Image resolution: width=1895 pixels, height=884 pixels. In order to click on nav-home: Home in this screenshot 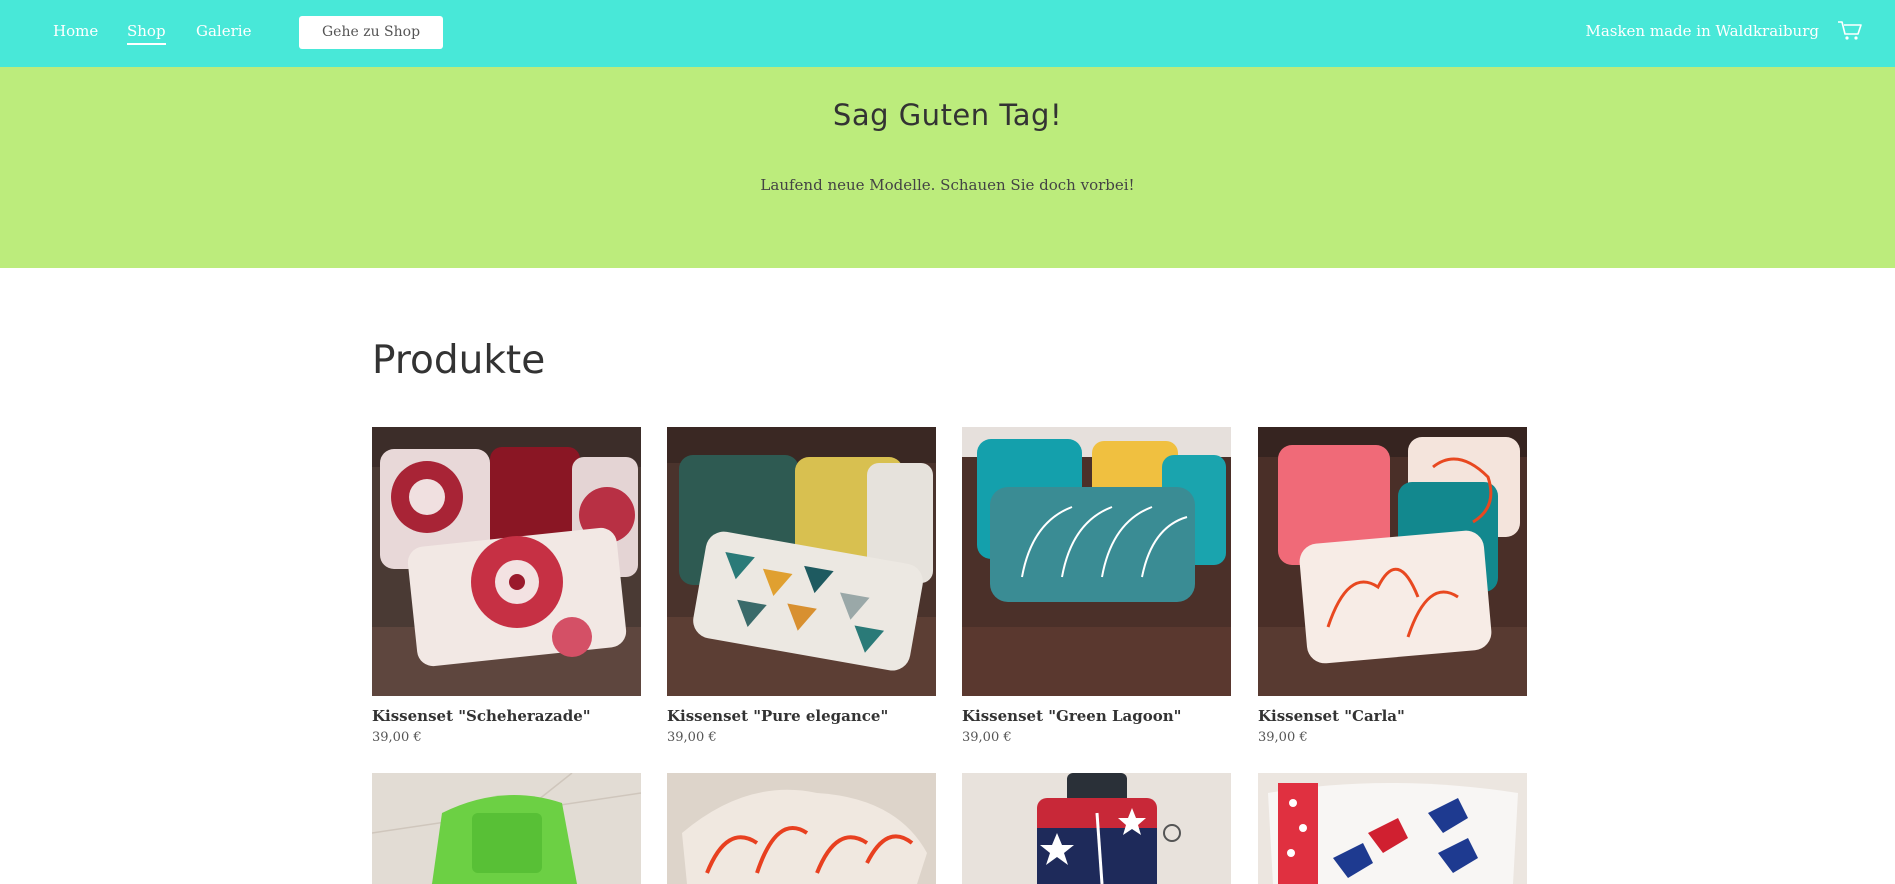, I will do `click(75, 31)`.